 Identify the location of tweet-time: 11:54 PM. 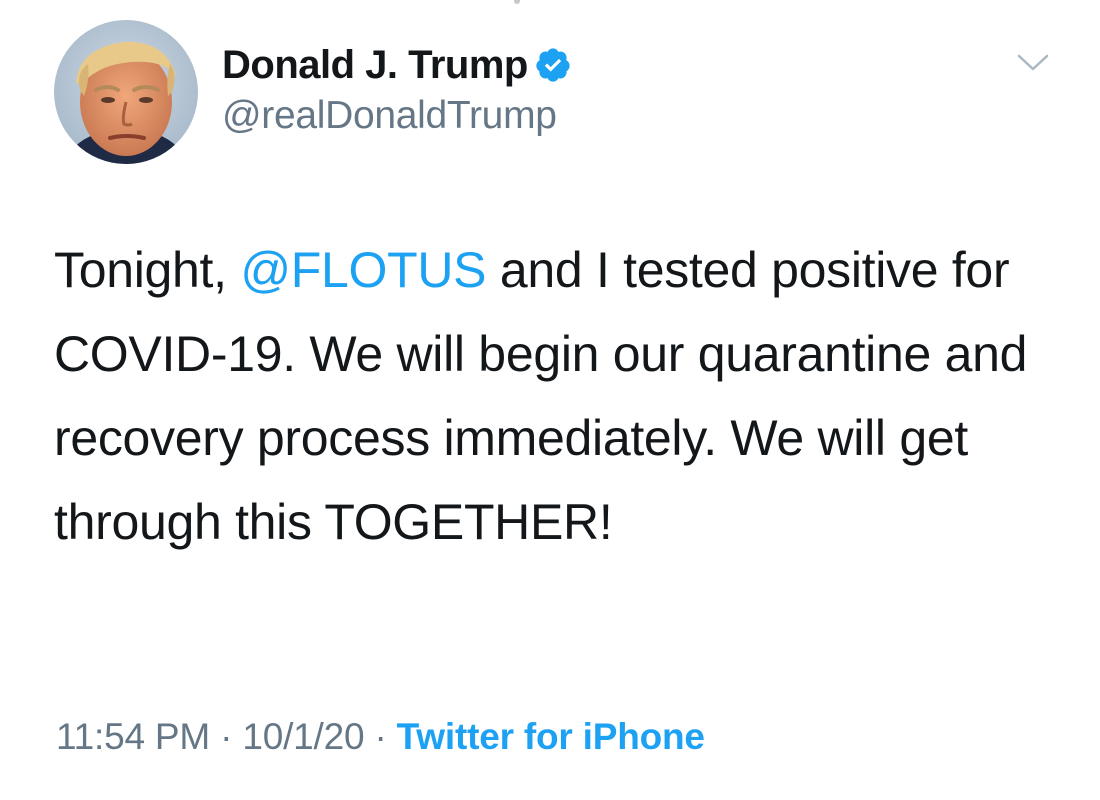
(133, 736).